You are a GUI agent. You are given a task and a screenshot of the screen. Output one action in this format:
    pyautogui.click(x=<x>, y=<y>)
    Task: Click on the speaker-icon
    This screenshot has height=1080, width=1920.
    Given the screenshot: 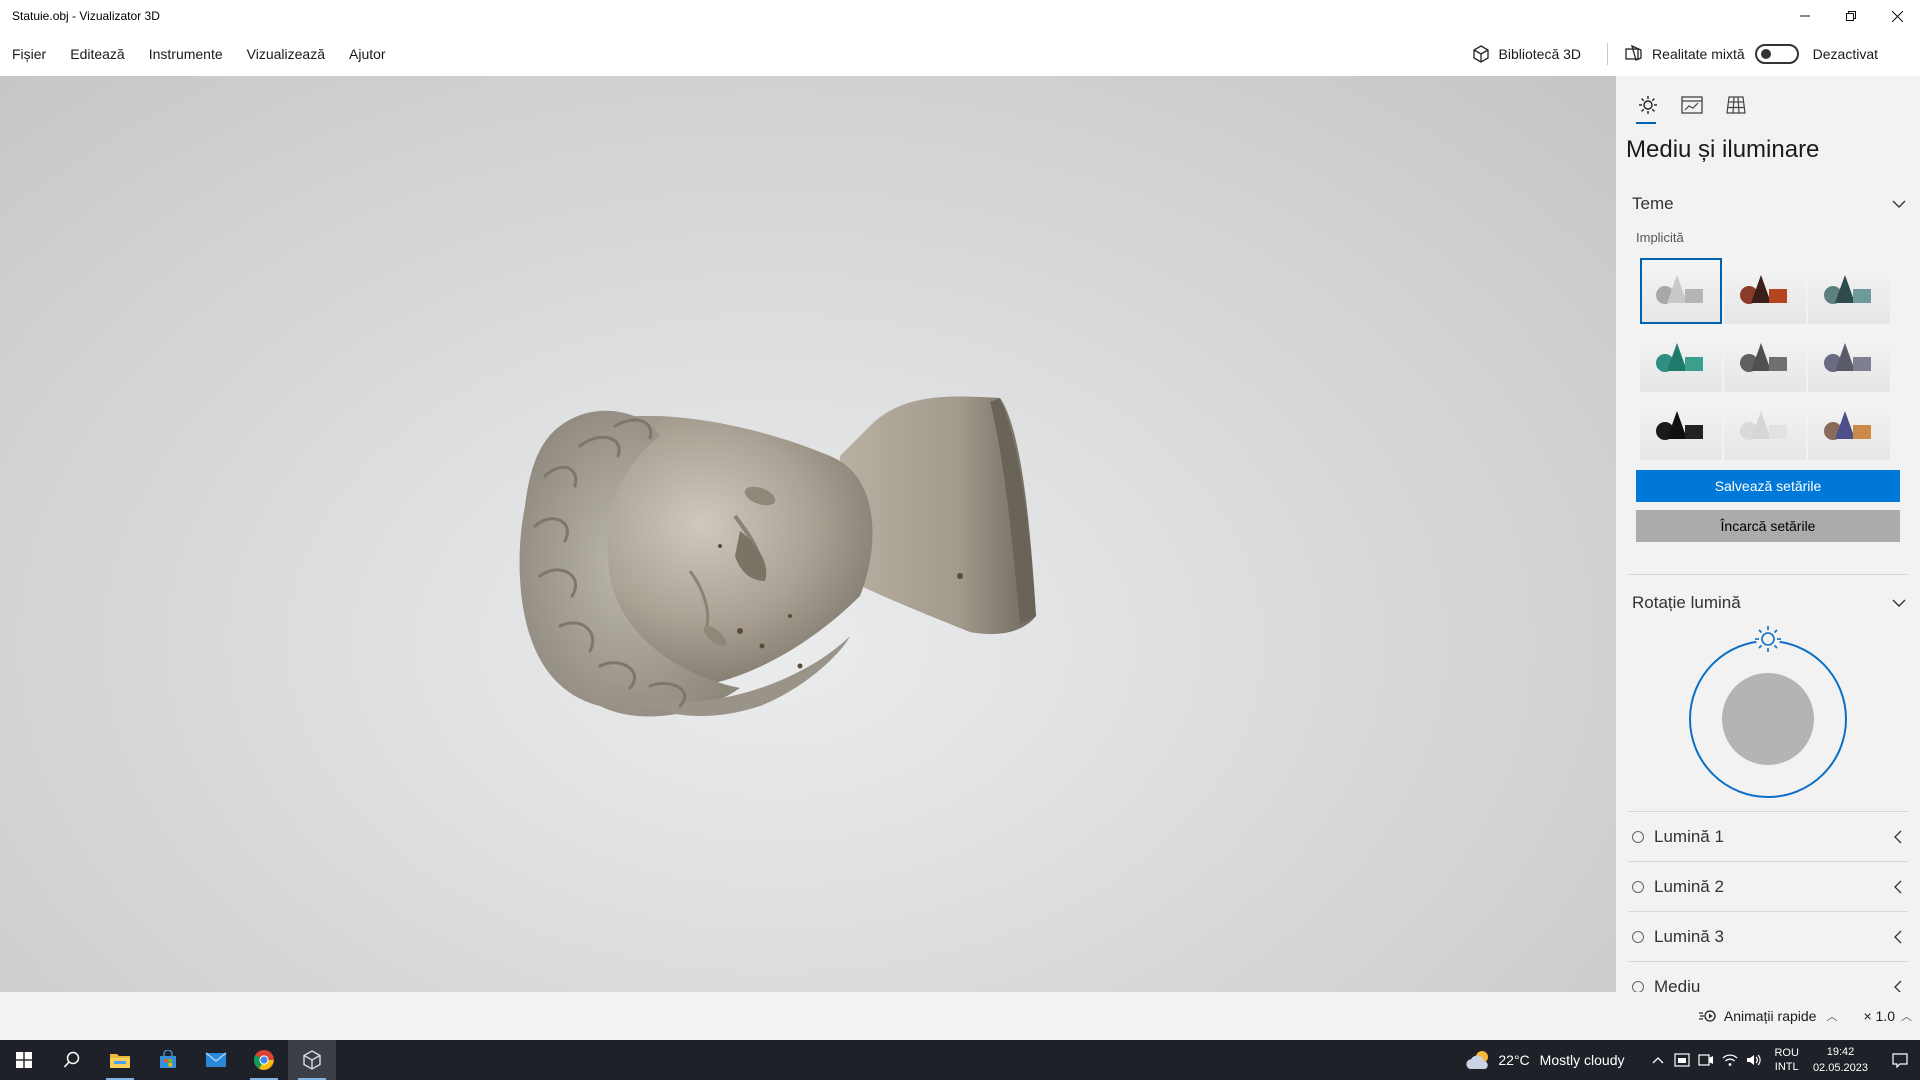 What is the action you would take?
    pyautogui.click(x=1754, y=1060)
    